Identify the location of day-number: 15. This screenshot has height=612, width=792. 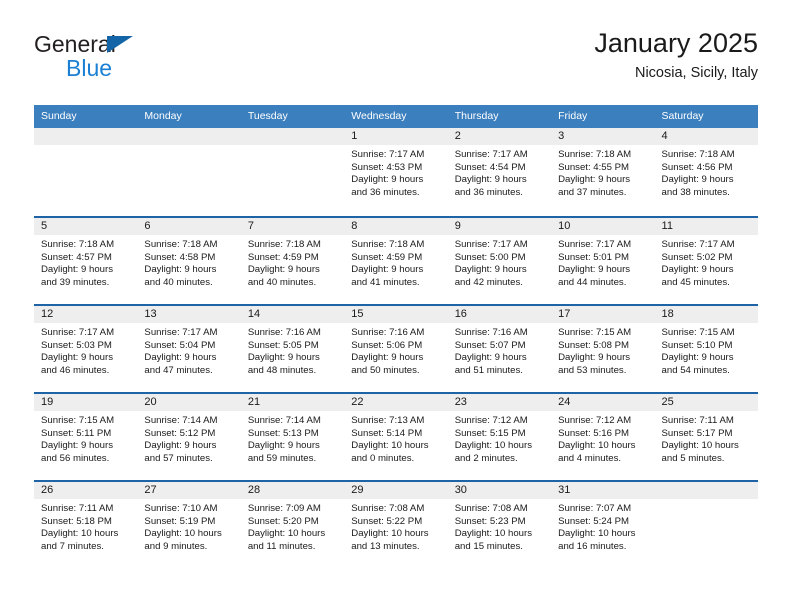
(357, 314).